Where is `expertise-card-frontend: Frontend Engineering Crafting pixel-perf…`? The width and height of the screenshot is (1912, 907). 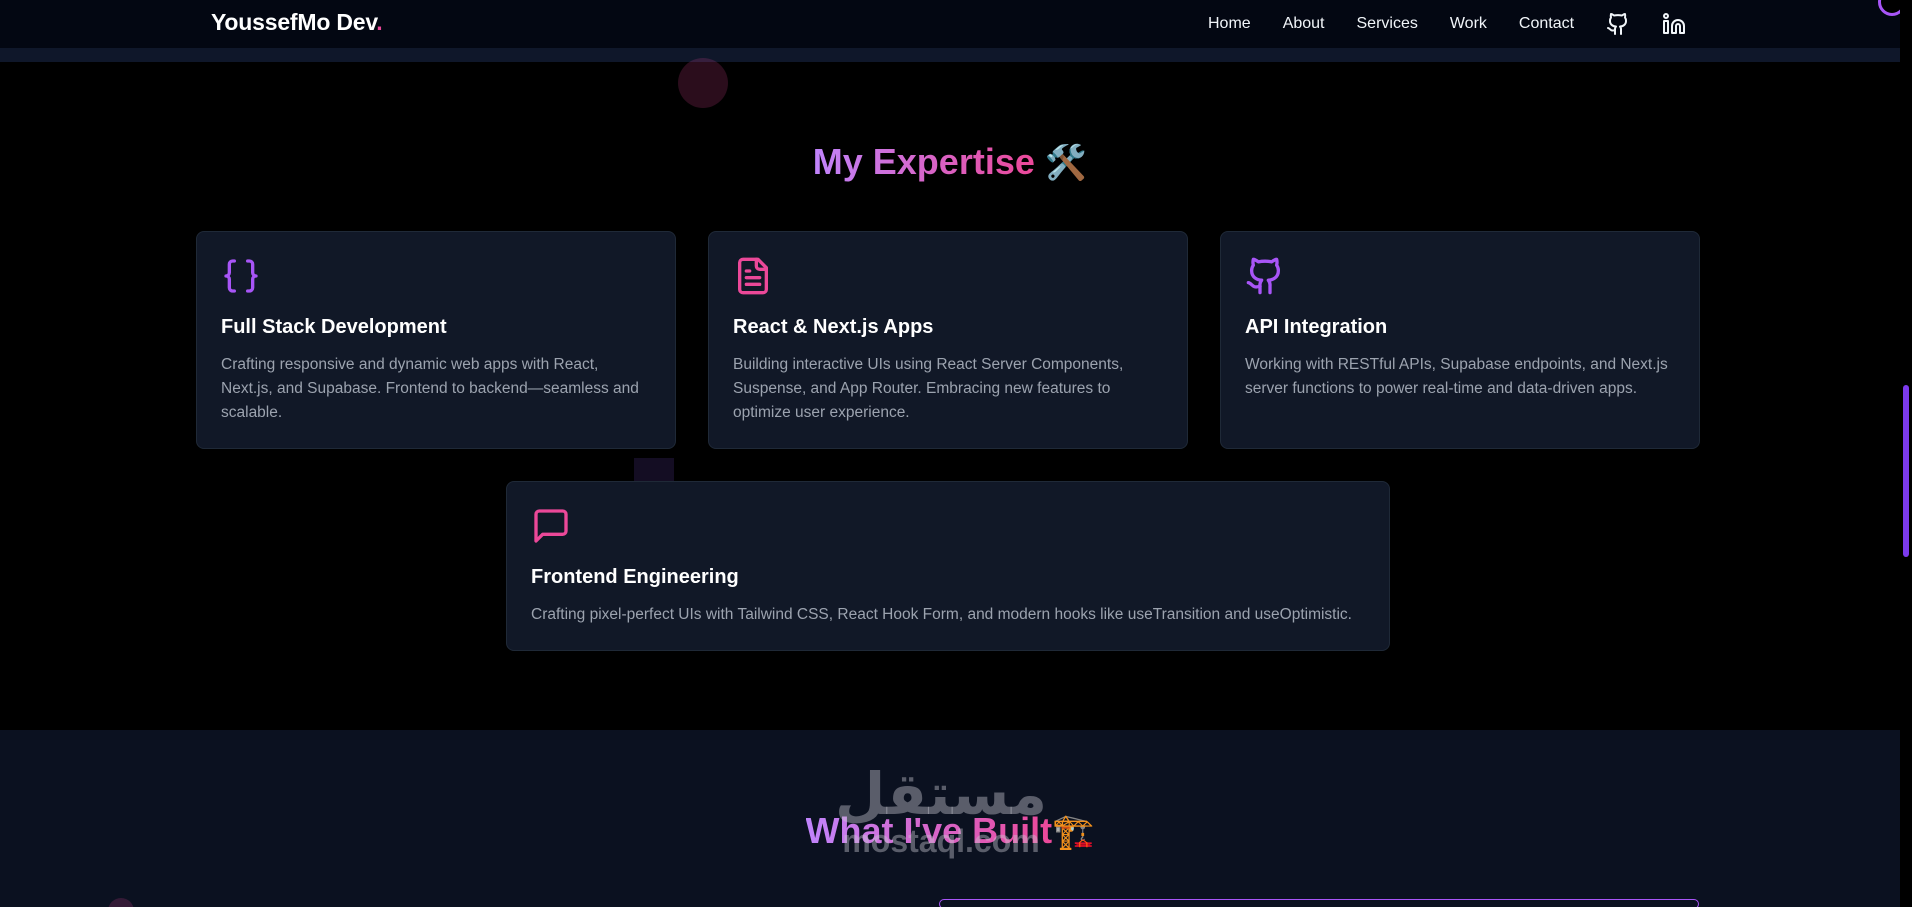
expertise-card-frontend: Frontend Engineering Crafting pixel-perf… is located at coordinates (948, 566).